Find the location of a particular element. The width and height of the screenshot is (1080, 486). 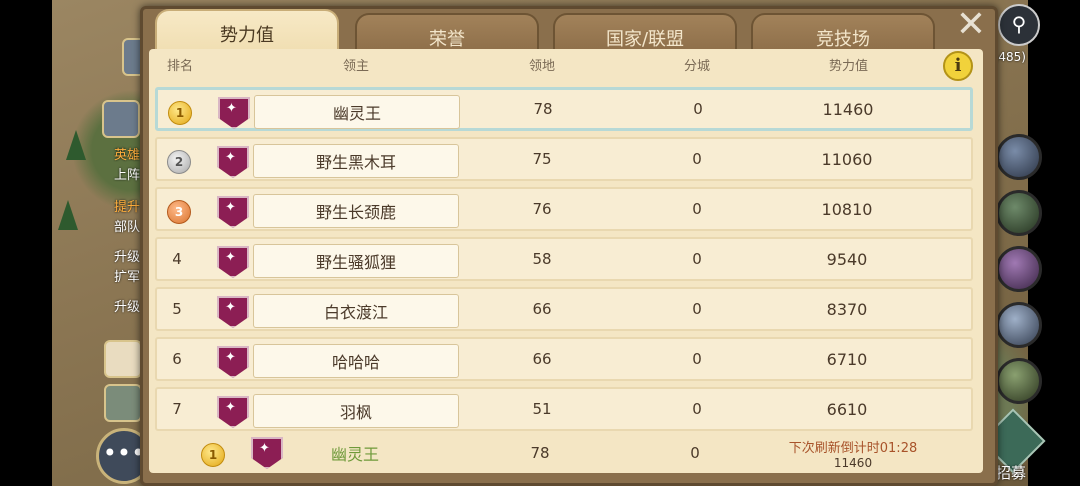

table-row: 2 野生黑木耳 75 0 11060 is located at coordinates (564, 159).